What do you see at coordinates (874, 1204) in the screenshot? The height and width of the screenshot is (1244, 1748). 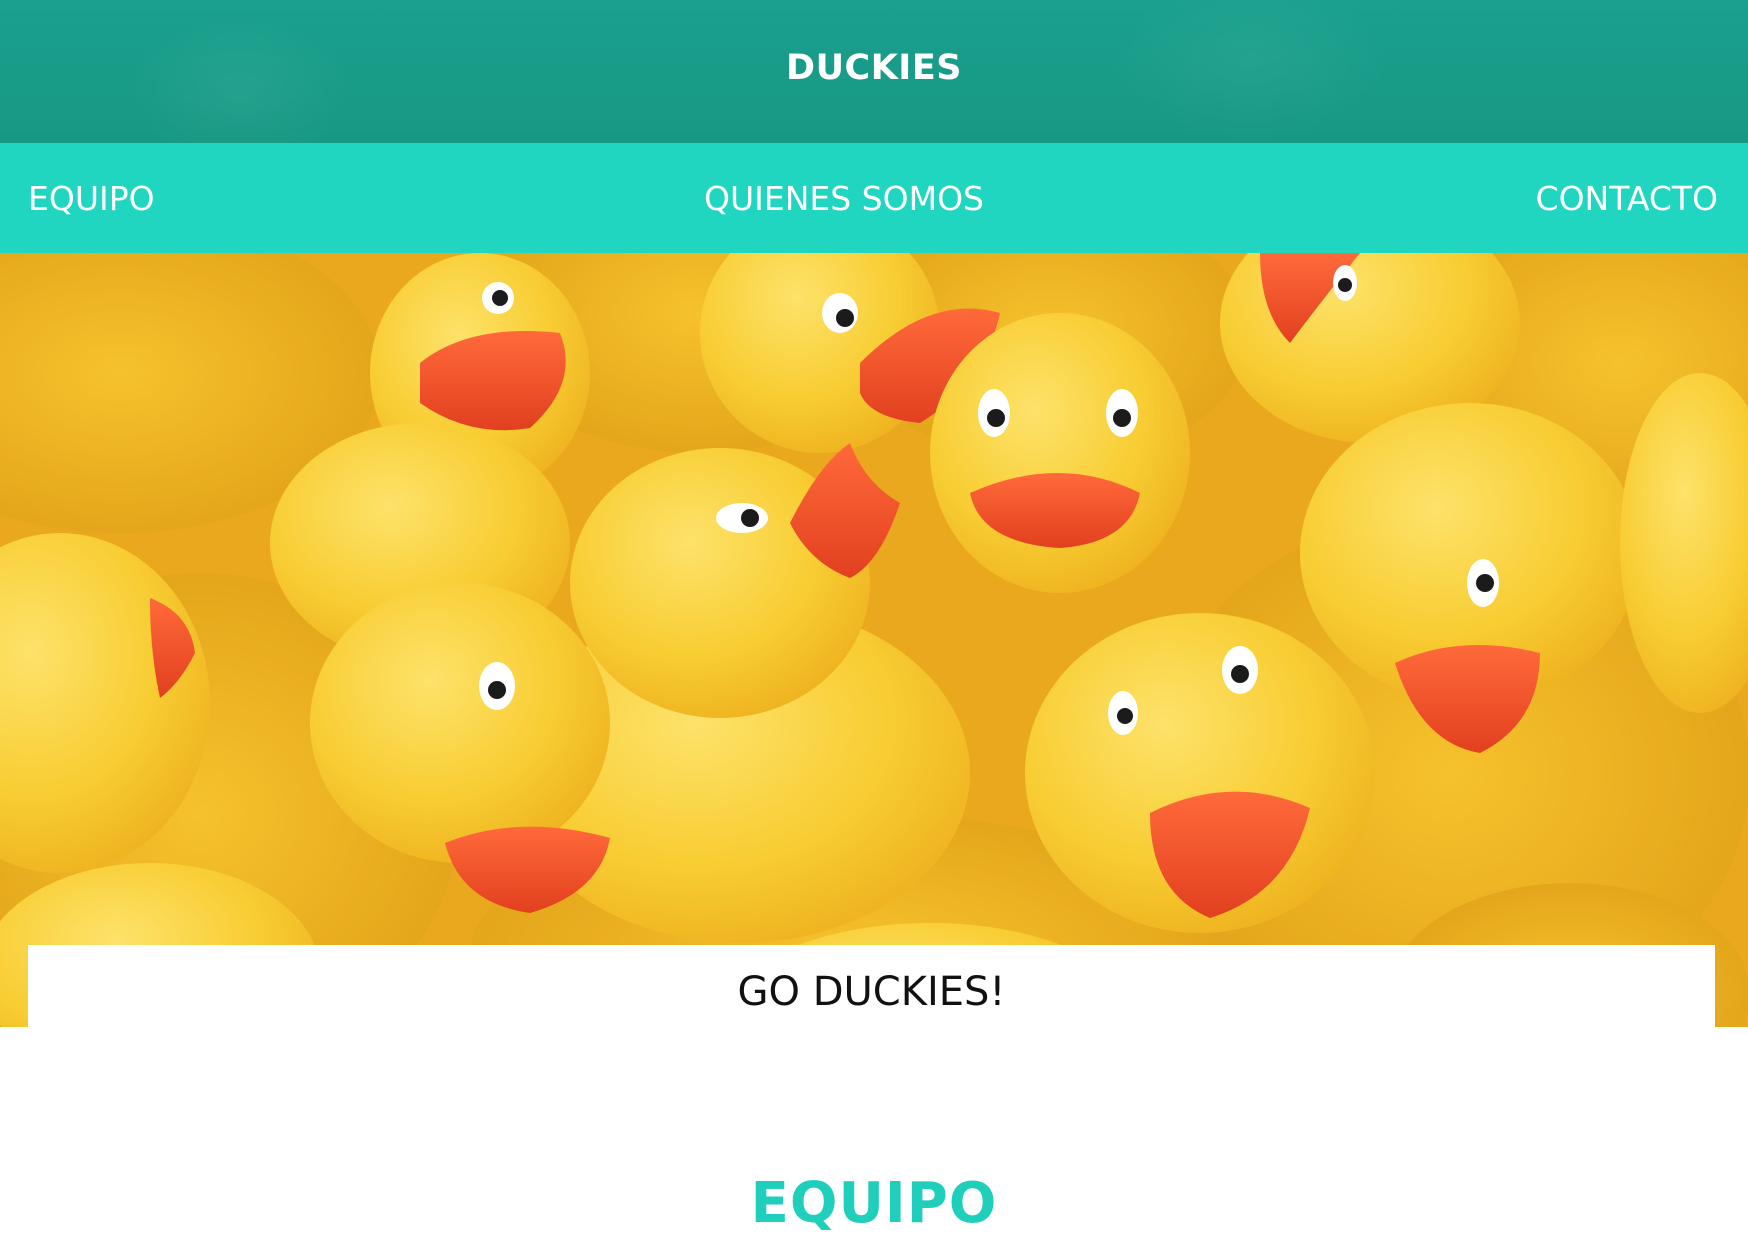 I see `section-heading-equipo: EQUIPO` at bounding box center [874, 1204].